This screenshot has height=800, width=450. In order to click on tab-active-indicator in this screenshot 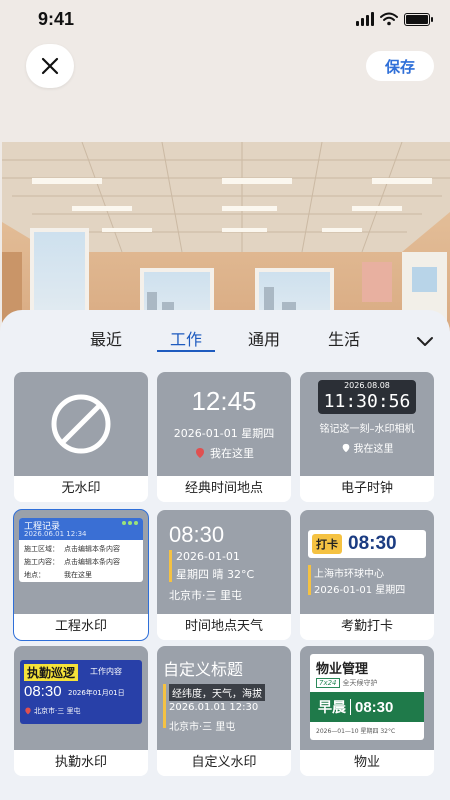, I will do `click(186, 351)`.